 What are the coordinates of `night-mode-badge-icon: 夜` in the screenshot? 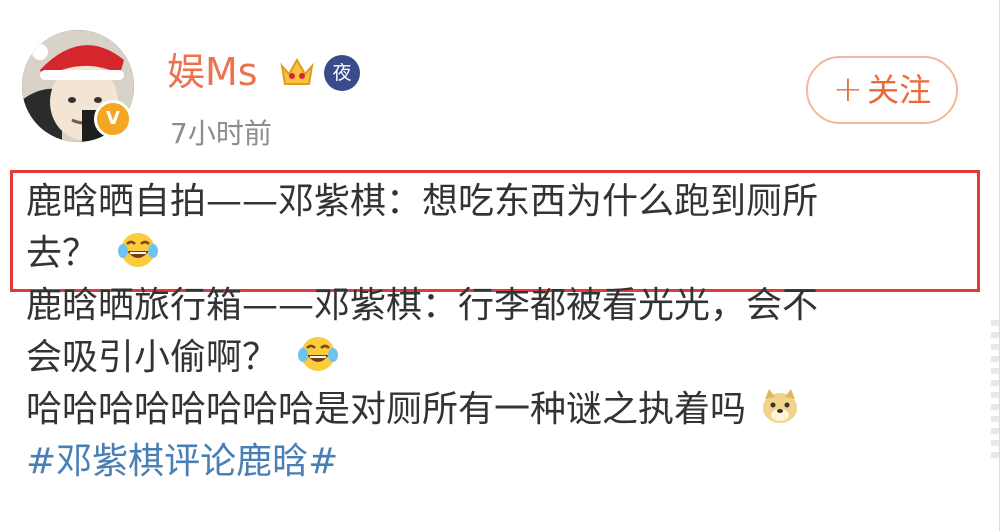 It's located at (342, 73).